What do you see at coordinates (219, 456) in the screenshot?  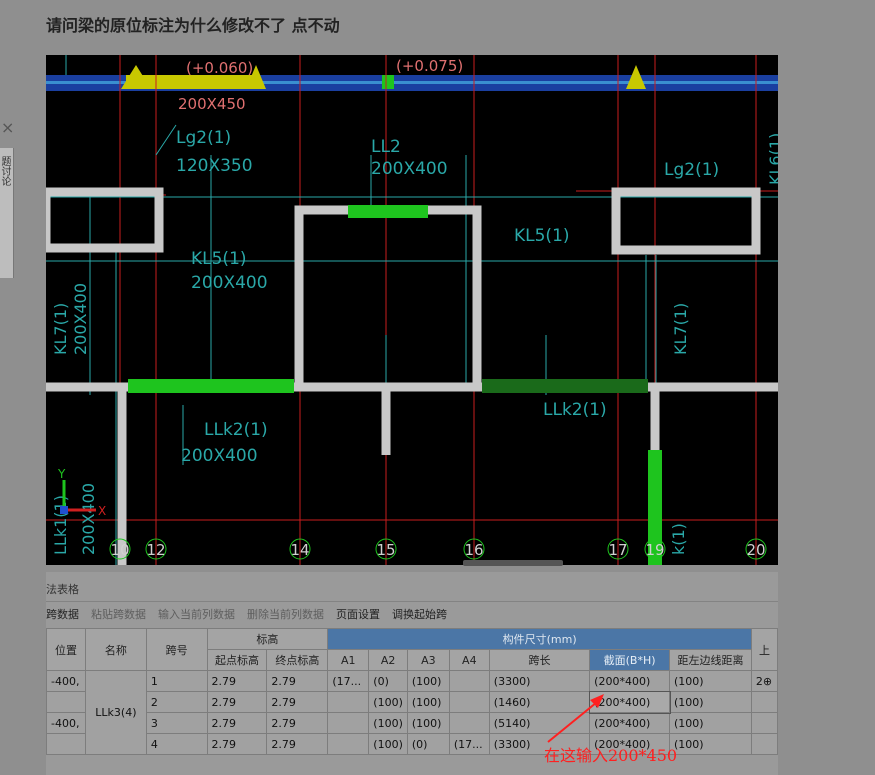 I see `llk2-size-a: 200X400` at bounding box center [219, 456].